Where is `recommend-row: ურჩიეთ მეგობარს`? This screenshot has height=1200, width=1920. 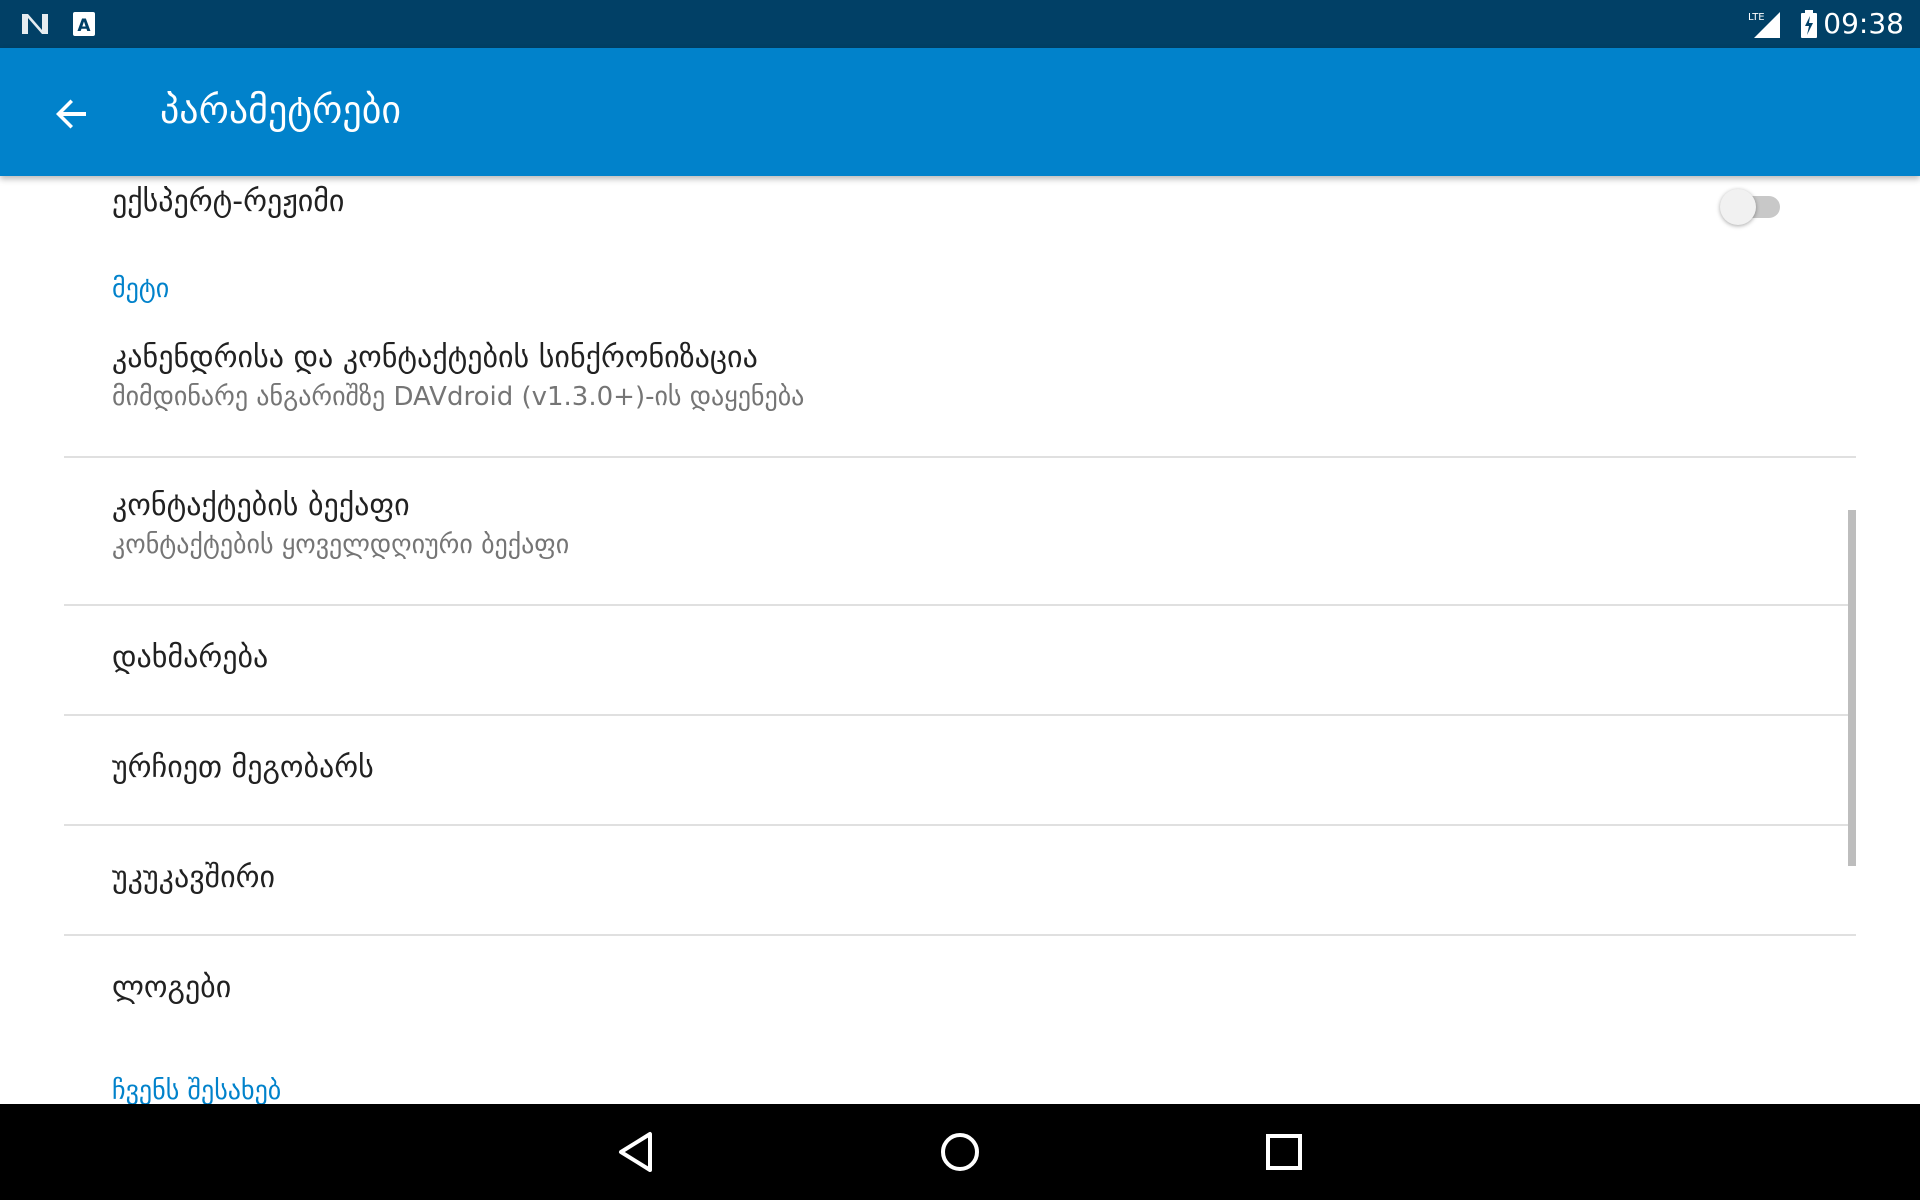
recommend-row: ურჩიეთ მეგობარს is located at coordinates (960, 770).